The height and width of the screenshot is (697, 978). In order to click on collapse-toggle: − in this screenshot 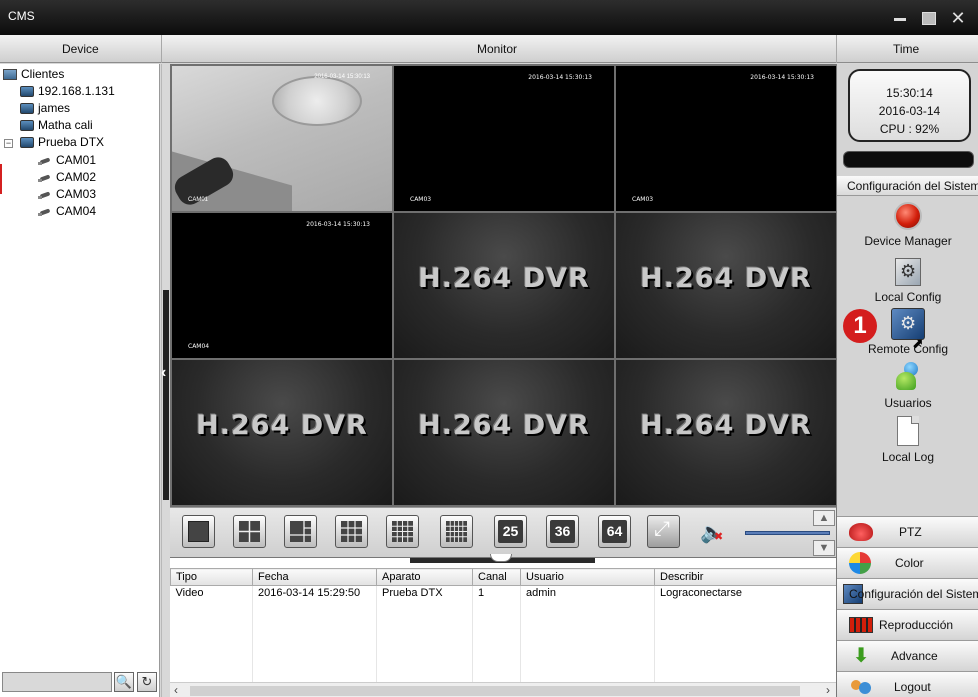, I will do `click(8, 143)`.